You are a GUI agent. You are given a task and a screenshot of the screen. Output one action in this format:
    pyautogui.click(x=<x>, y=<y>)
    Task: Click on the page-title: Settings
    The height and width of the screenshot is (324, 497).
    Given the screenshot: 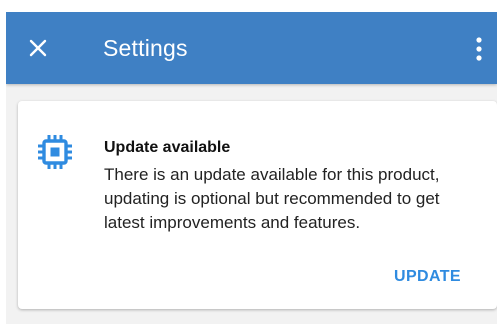 What is the action you would take?
    pyautogui.click(x=145, y=48)
    